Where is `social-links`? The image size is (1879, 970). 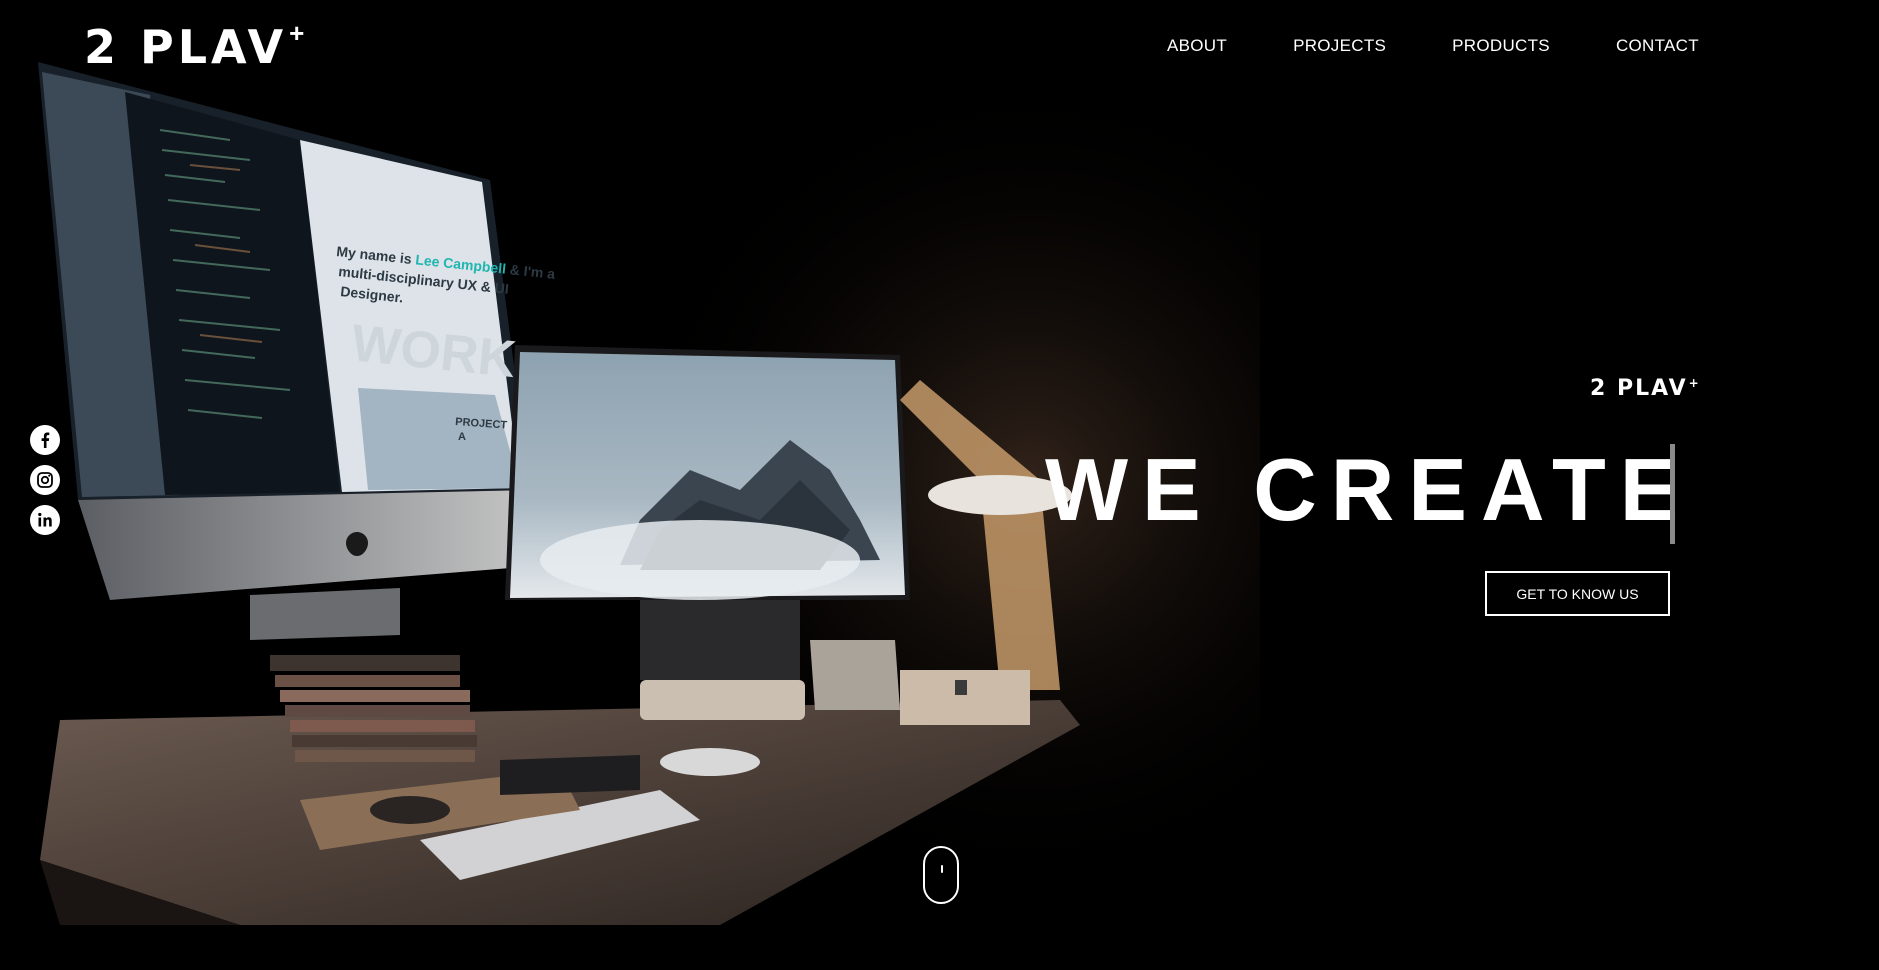
social-links is located at coordinates (45, 480).